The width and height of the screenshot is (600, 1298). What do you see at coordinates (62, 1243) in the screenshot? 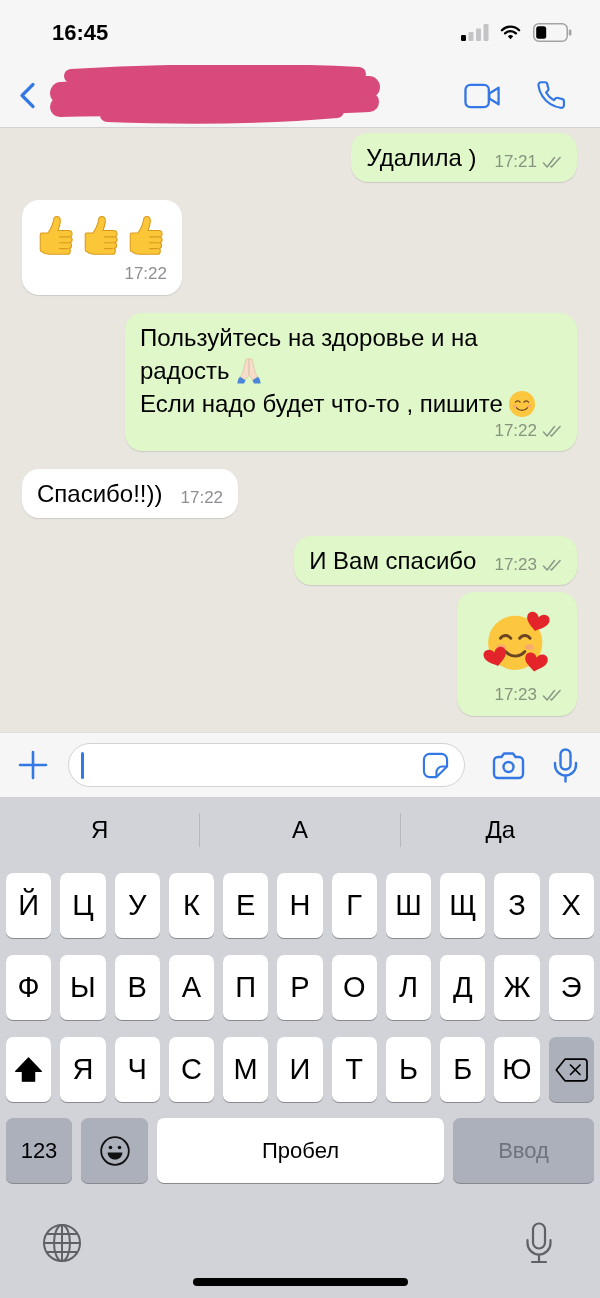
I see `globe-icon` at bounding box center [62, 1243].